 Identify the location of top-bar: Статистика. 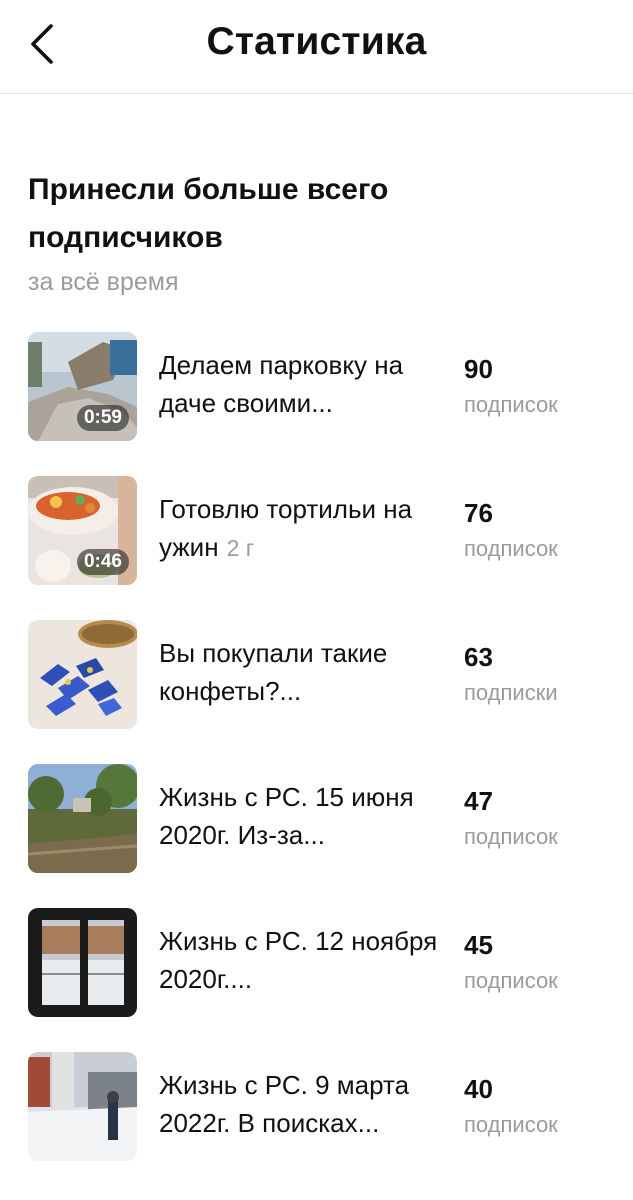
(316, 47).